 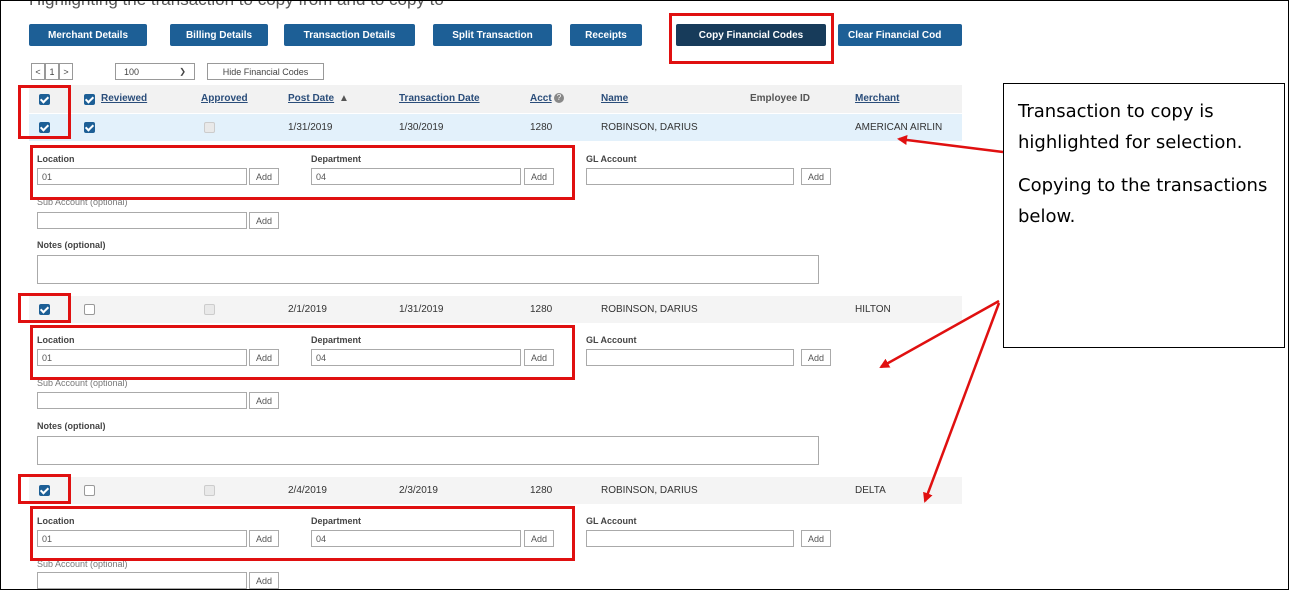 What do you see at coordinates (939, 334) in the screenshot?
I see `arrow-to-row2` at bounding box center [939, 334].